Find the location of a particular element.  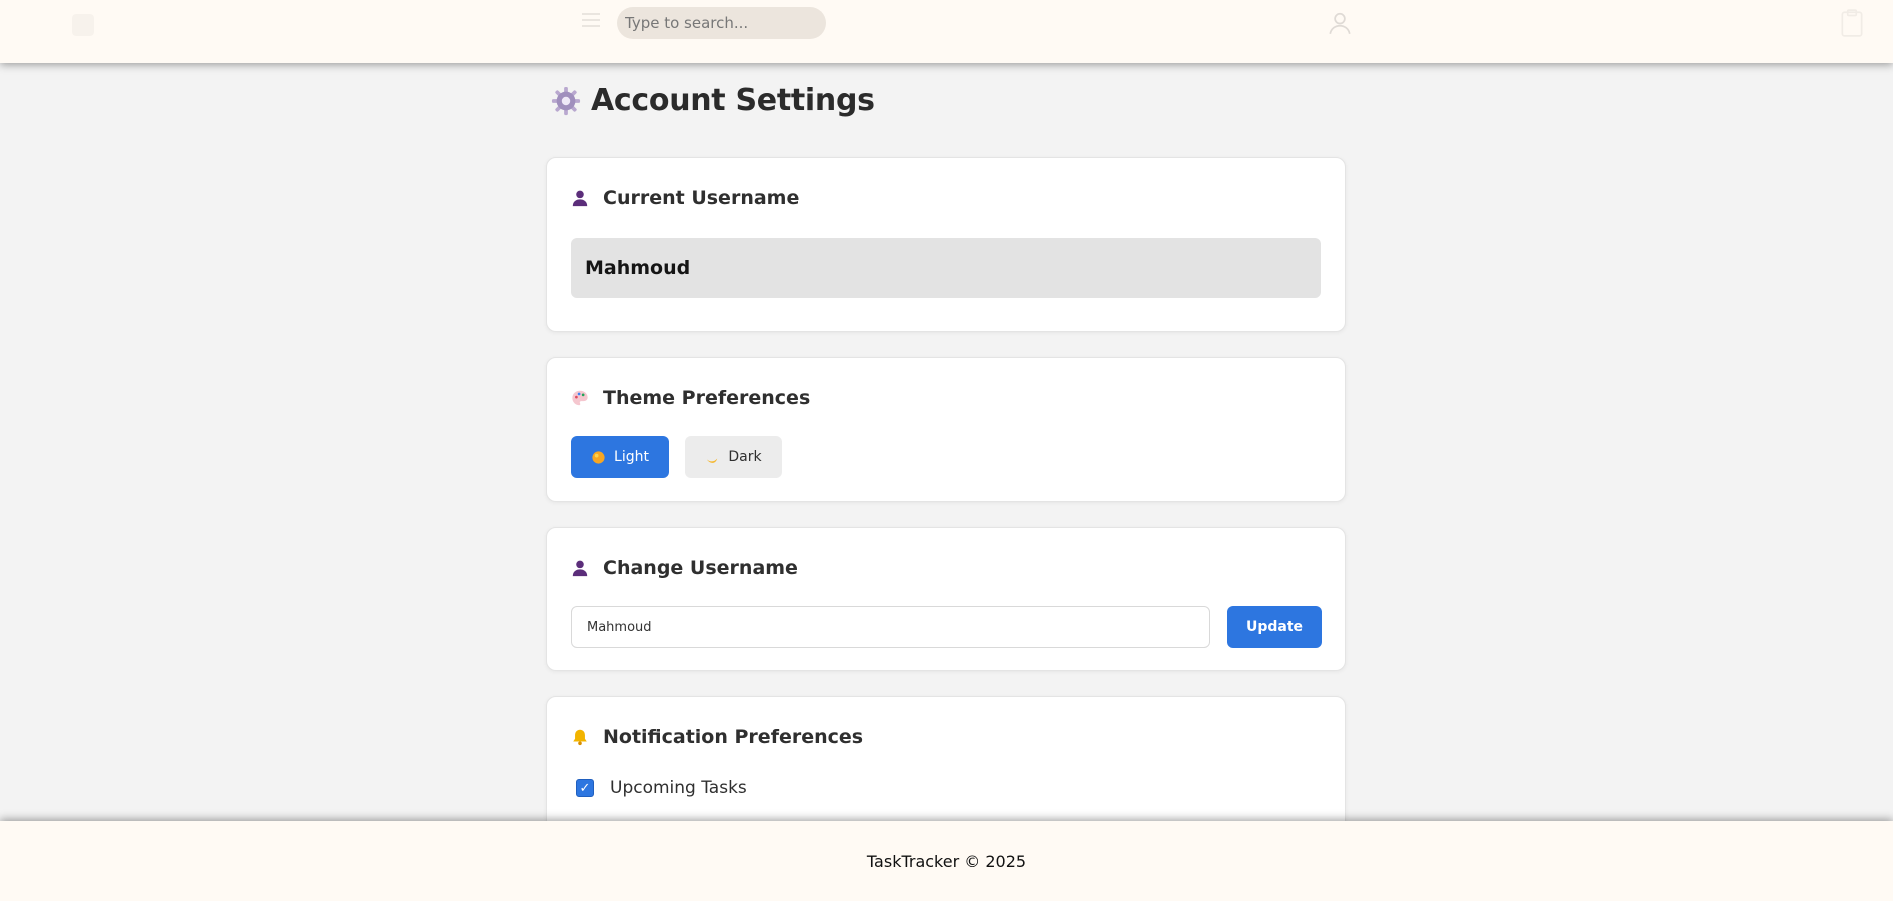

light-theme-button: Light is located at coordinates (620, 457).